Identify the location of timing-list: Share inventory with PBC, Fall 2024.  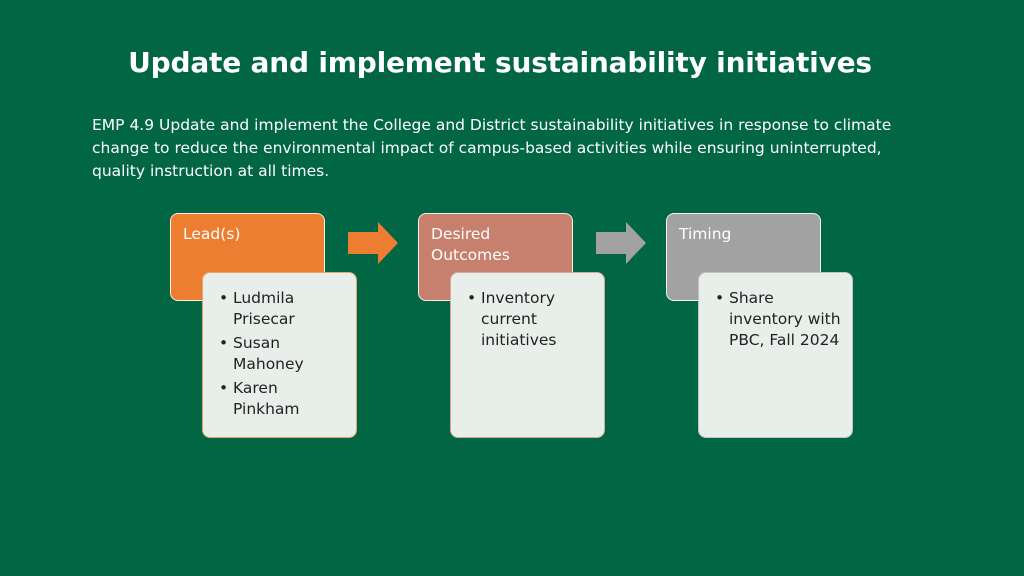
(777, 319).